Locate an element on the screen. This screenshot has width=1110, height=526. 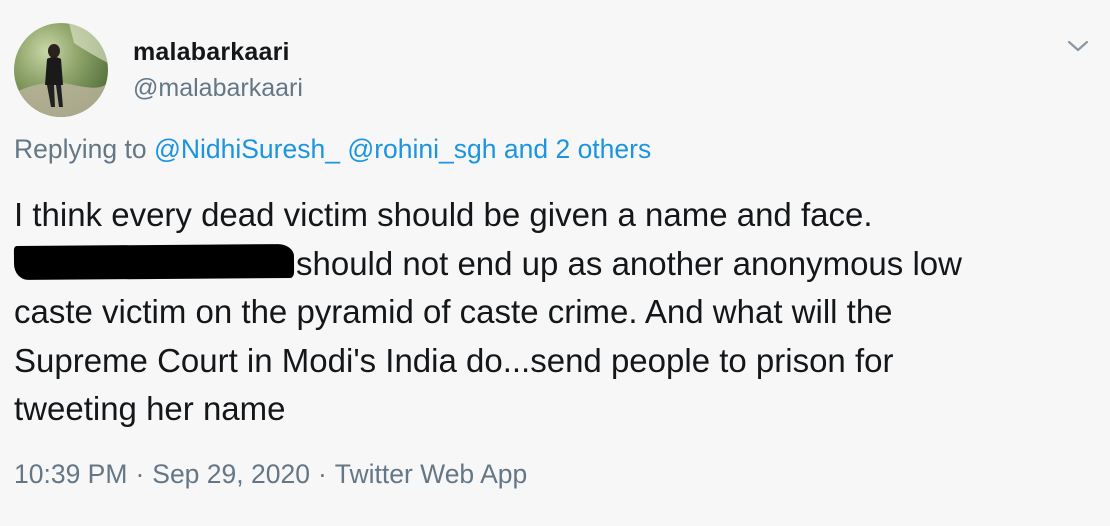
tweet-metadata: 10:39 PM · Sep 29, 2020 · Twitter Web App is located at coordinates (270, 474).